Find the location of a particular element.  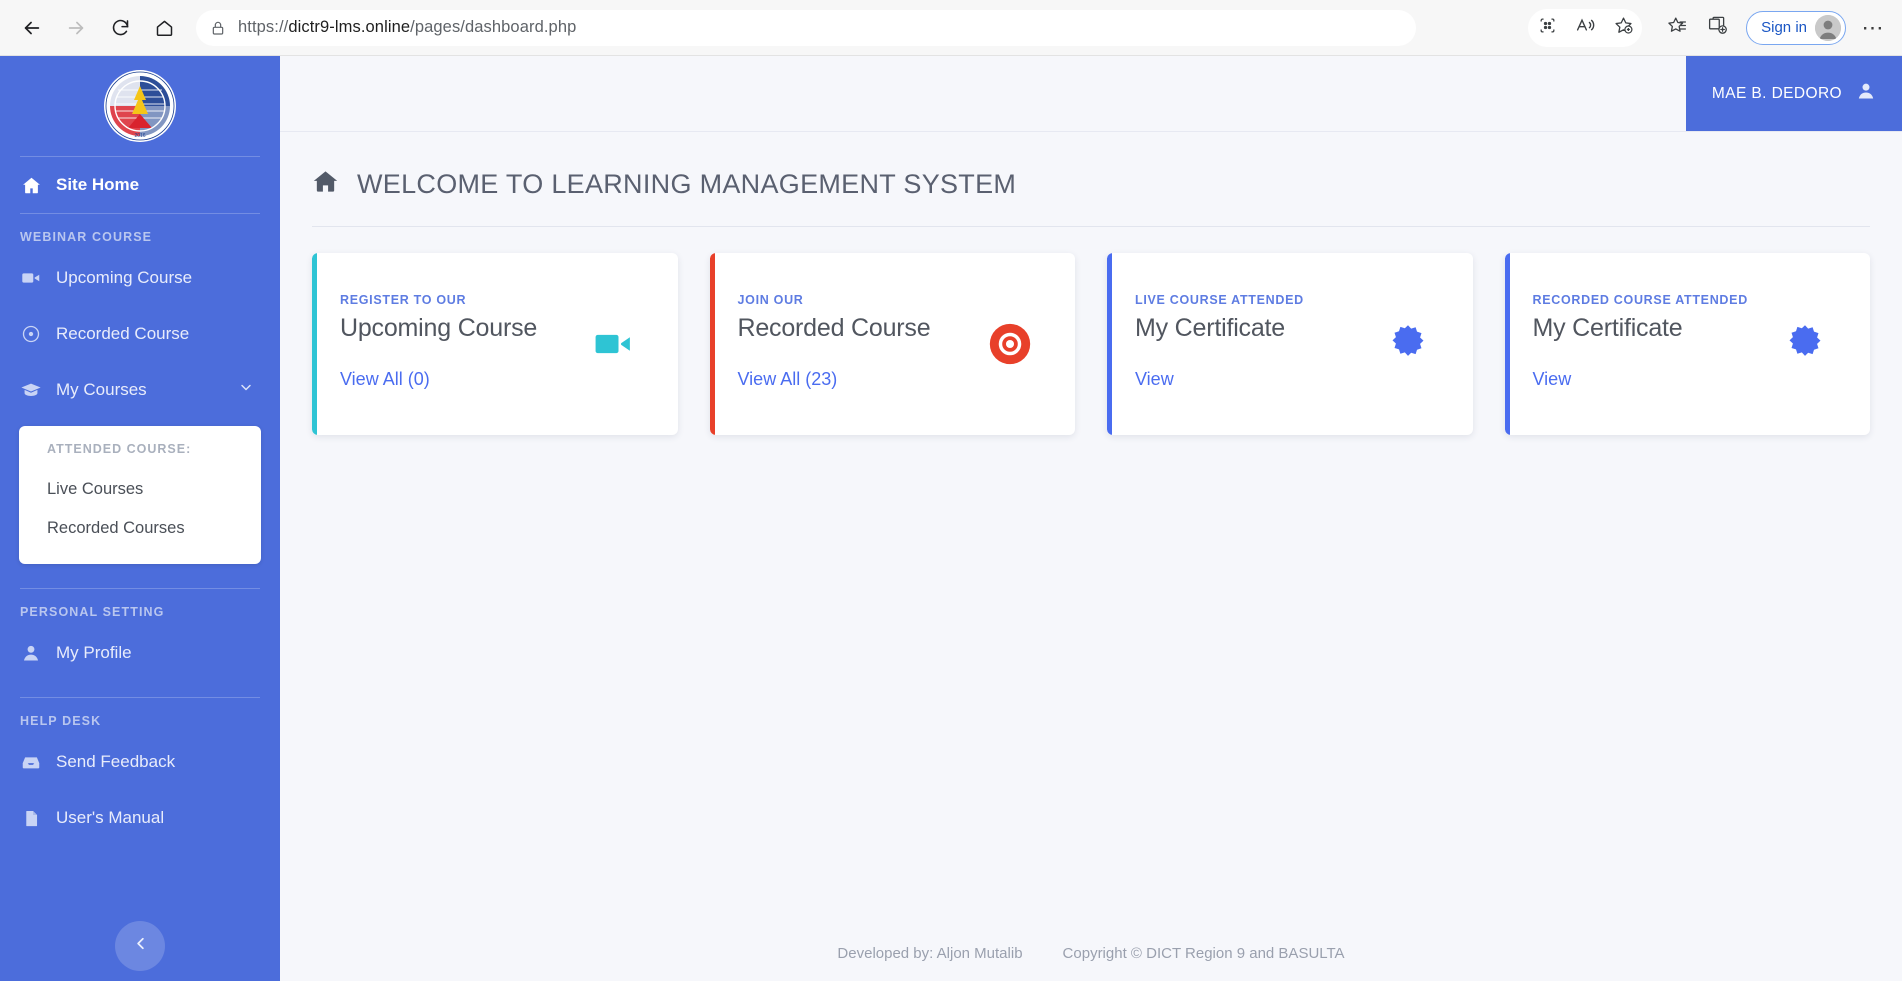

sidebar-logo: 2016 is located at coordinates (140, 106).